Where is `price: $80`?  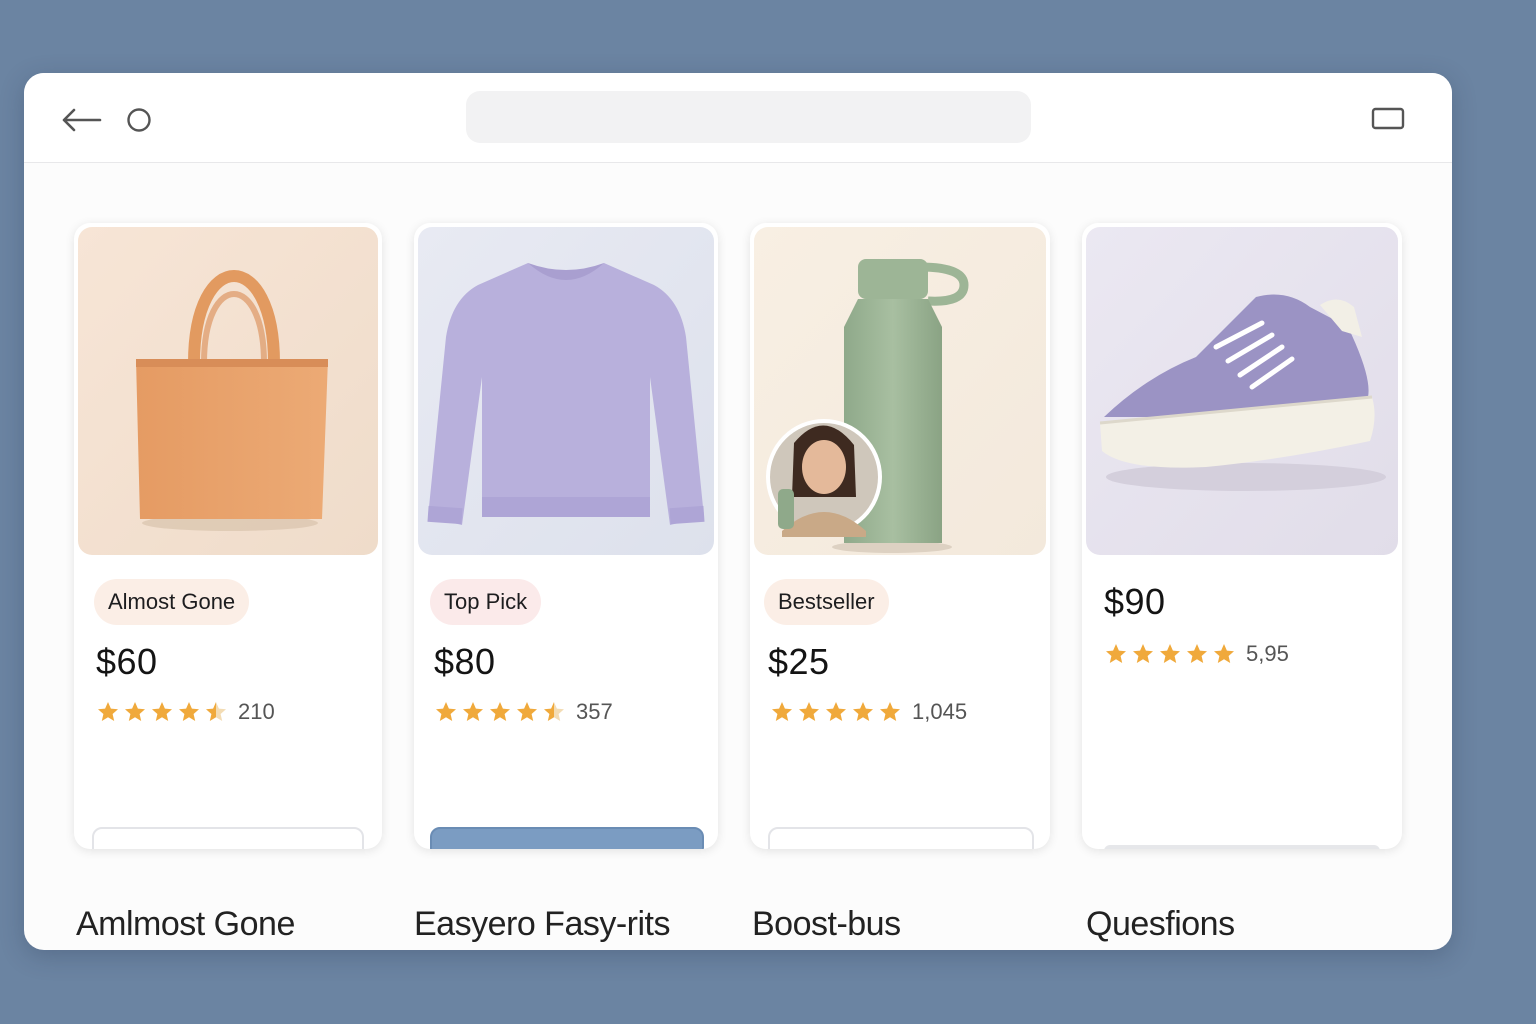 price: $80 is located at coordinates (465, 661).